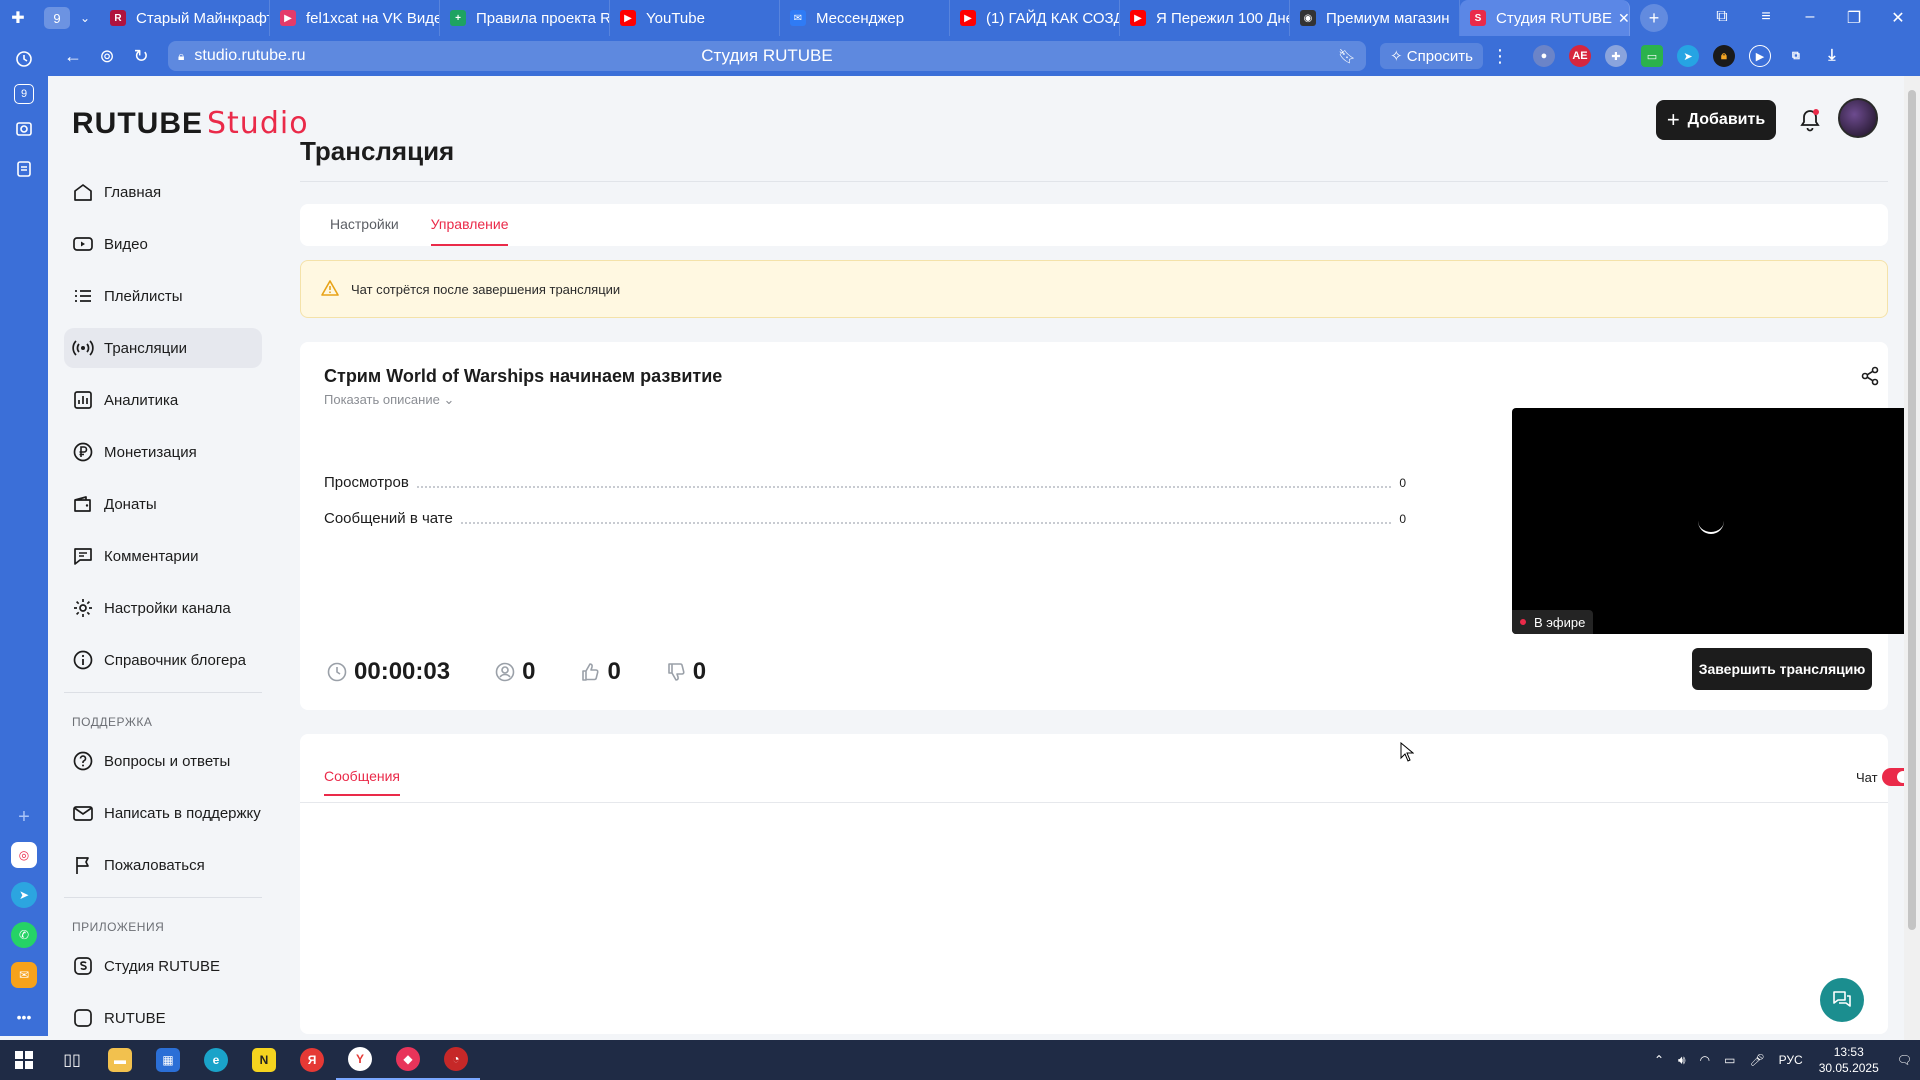  Describe the element at coordinates (73, 56) in the screenshot. I see `back-icon: ←` at that location.